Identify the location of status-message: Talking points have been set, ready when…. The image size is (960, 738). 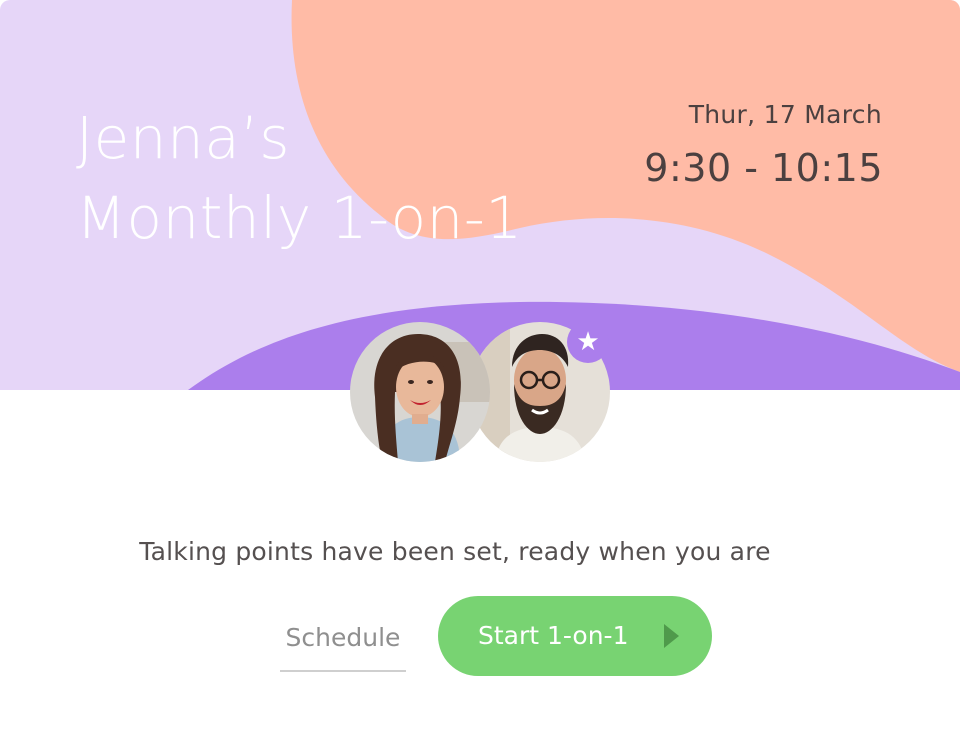
(455, 551).